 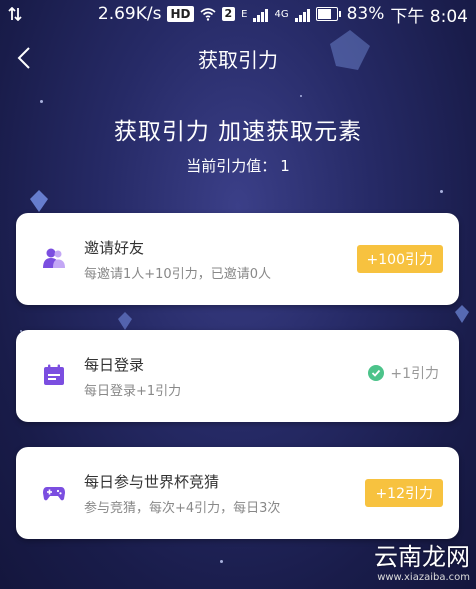 I want to click on page-title: 获取引力, so click(x=238, y=60).